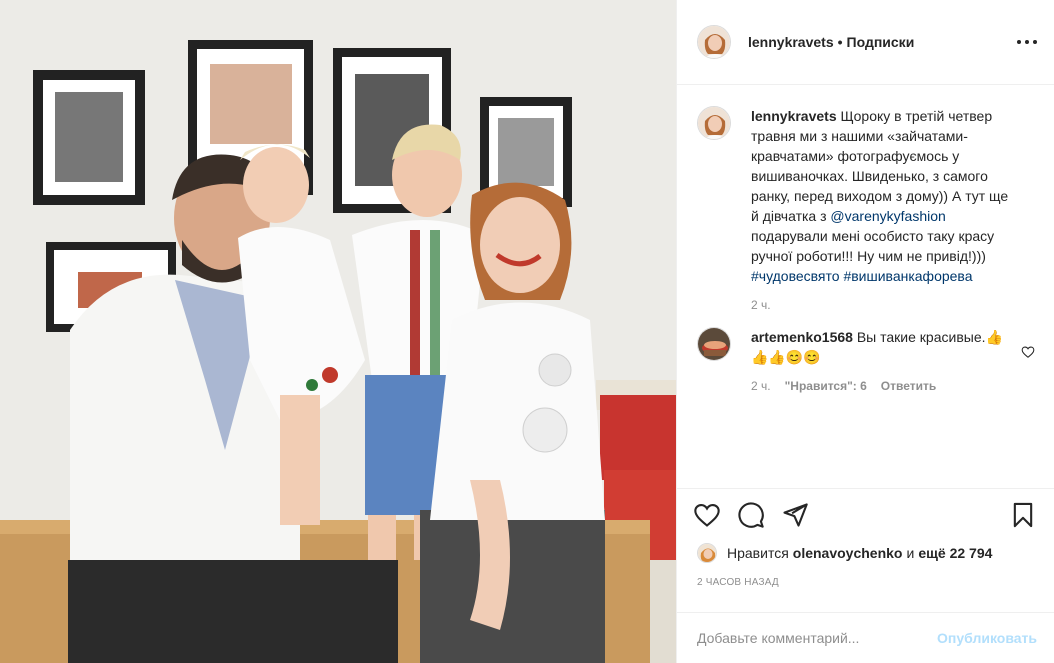  I want to click on liked-username: olenavoychenko, so click(848, 553).